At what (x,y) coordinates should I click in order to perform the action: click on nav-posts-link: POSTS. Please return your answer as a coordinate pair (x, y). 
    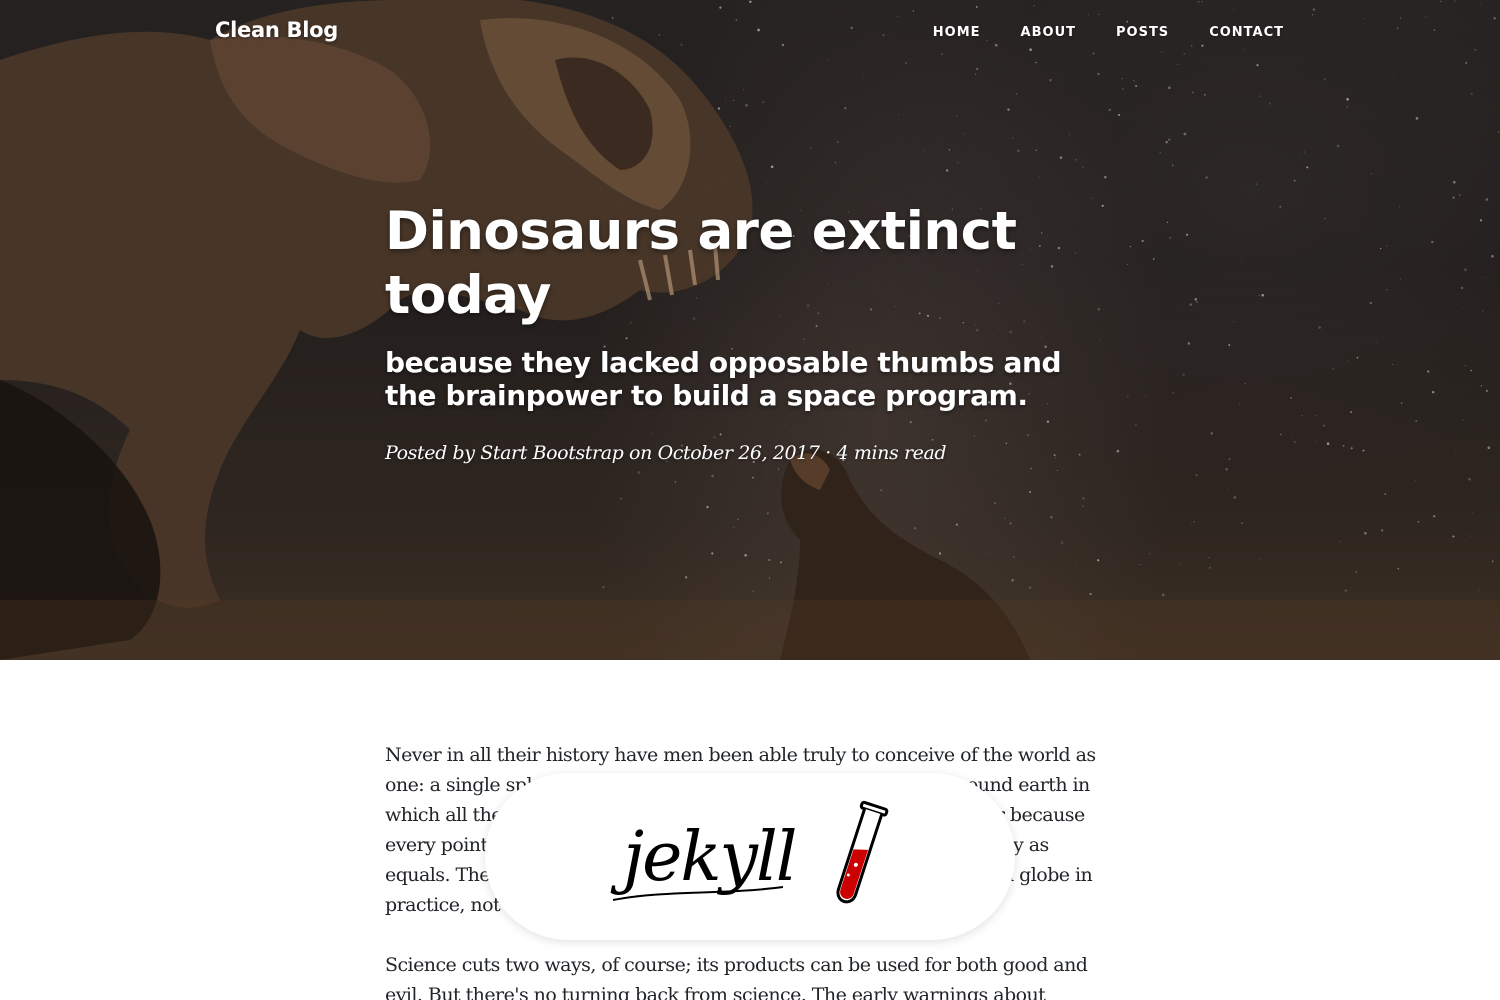
    Looking at the image, I should click on (1142, 32).